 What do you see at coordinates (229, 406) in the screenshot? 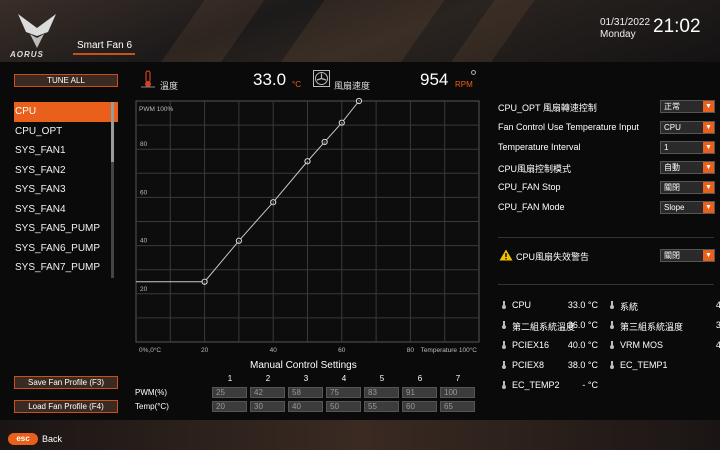
I see `temp-cell: 20` at bounding box center [229, 406].